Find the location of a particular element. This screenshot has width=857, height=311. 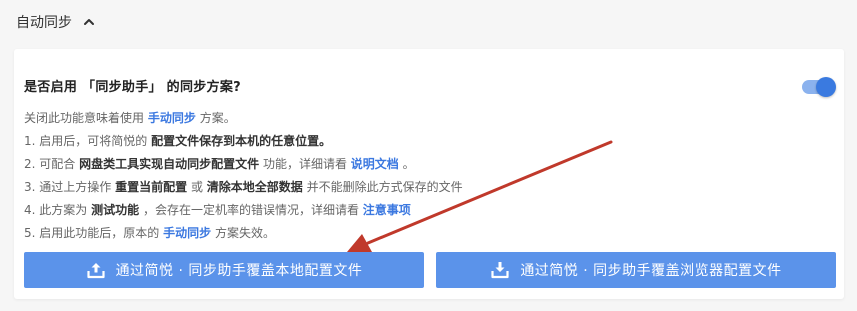

section-header-auto-sync: 自动同步 is located at coordinates (56, 22).